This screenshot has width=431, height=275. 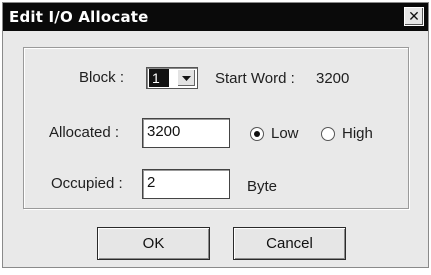 I want to click on block-select-value: 1, so click(x=159, y=78).